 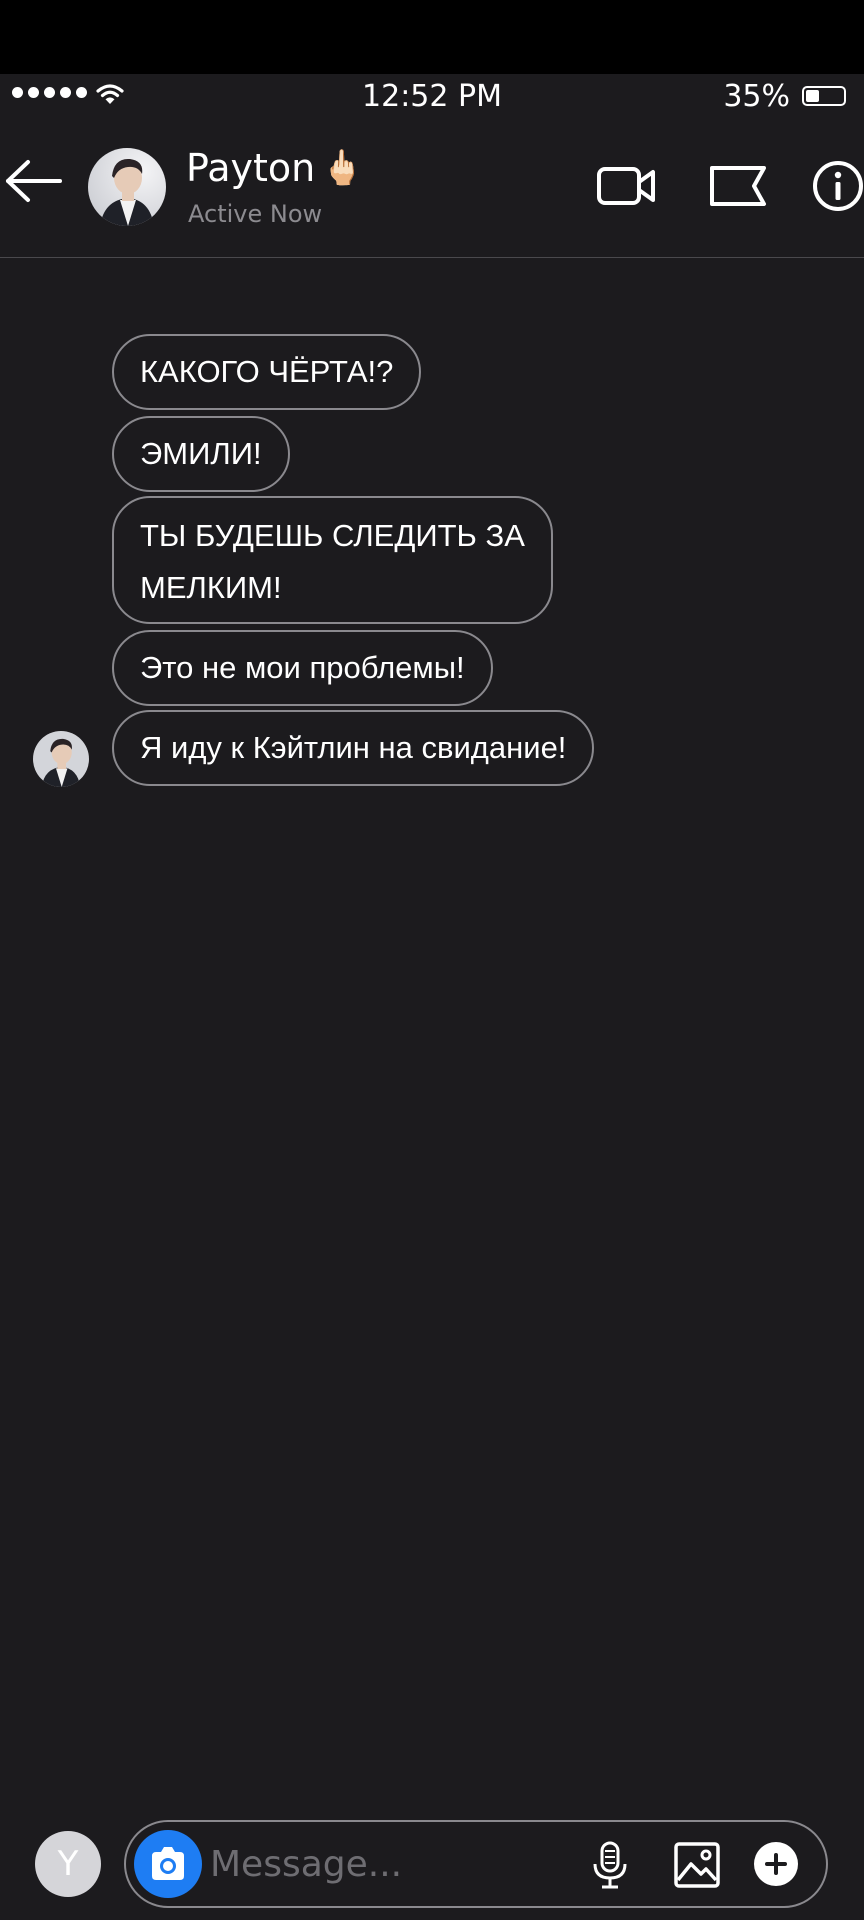 I want to click on message-bubble: Я иду к Кэйтлин на свидание!, so click(x=353, y=748).